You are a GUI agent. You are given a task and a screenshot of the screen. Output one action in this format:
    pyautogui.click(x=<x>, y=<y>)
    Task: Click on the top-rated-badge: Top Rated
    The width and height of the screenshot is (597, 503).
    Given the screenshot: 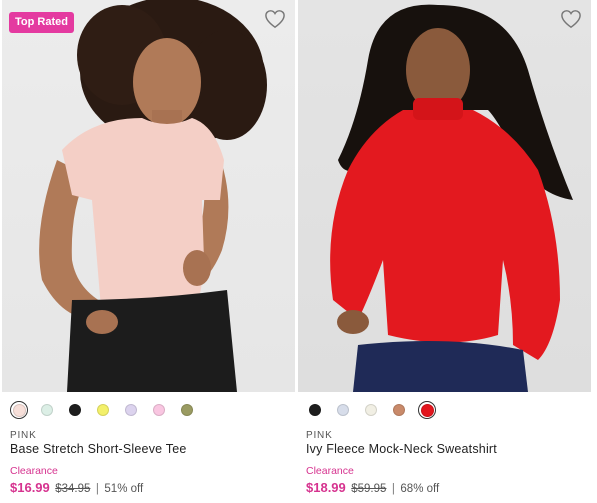 What is the action you would take?
    pyautogui.click(x=41, y=22)
    